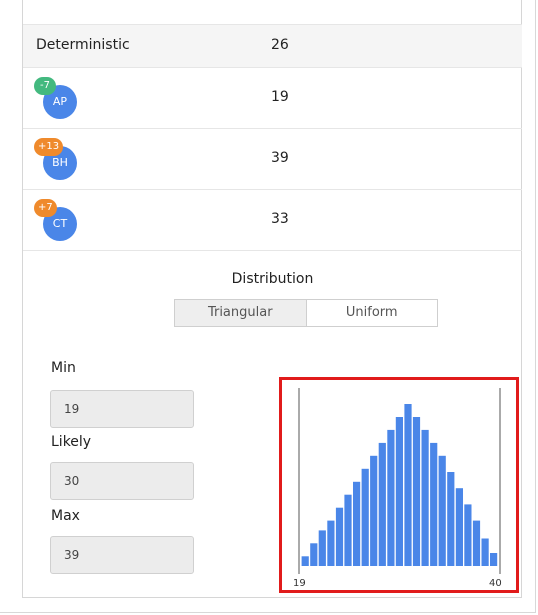 The height and width of the screenshot is (615, 538). What do you see at coordinates (71, 442) in the screenshot?
I see `likely-label: Likely` at bounding box center [71, 442].